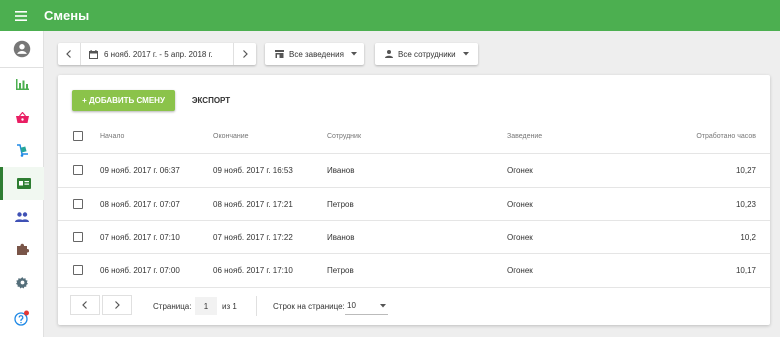 This screenshot has width=780, height=337. I want to click on add-shift-button: + ДОБАВИТЬ СМЕНУ, so click(123, 100).